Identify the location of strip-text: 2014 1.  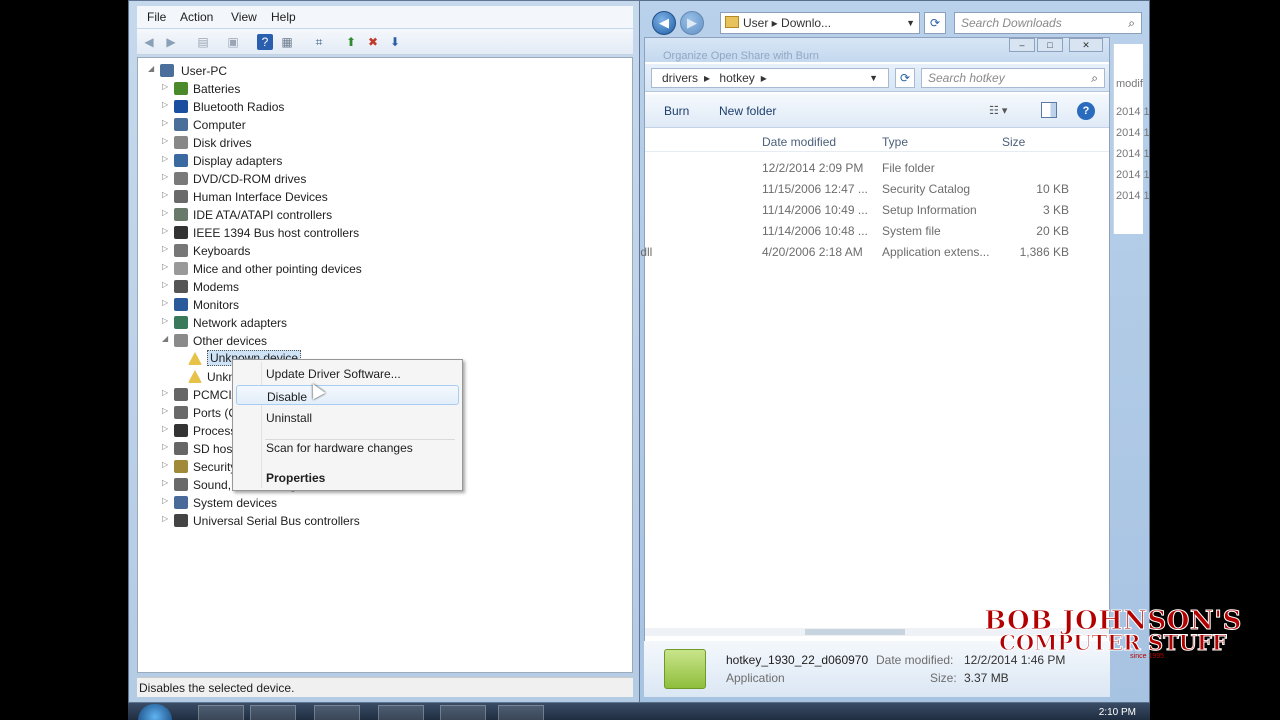
(1133, 133).